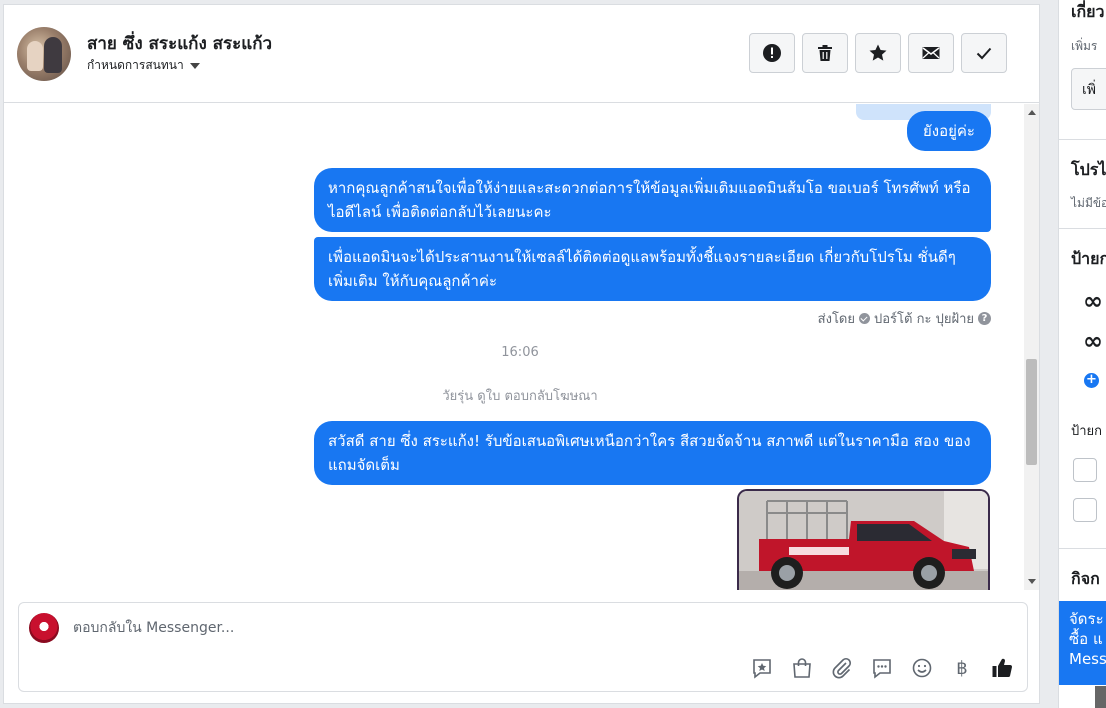 The width and height of the screenshot is (1106, 708). What do you see at coordinates (1032, 112) in the screenshot?
I see `scroll-up-arrow-icon` at bounding box center [1032, 112].